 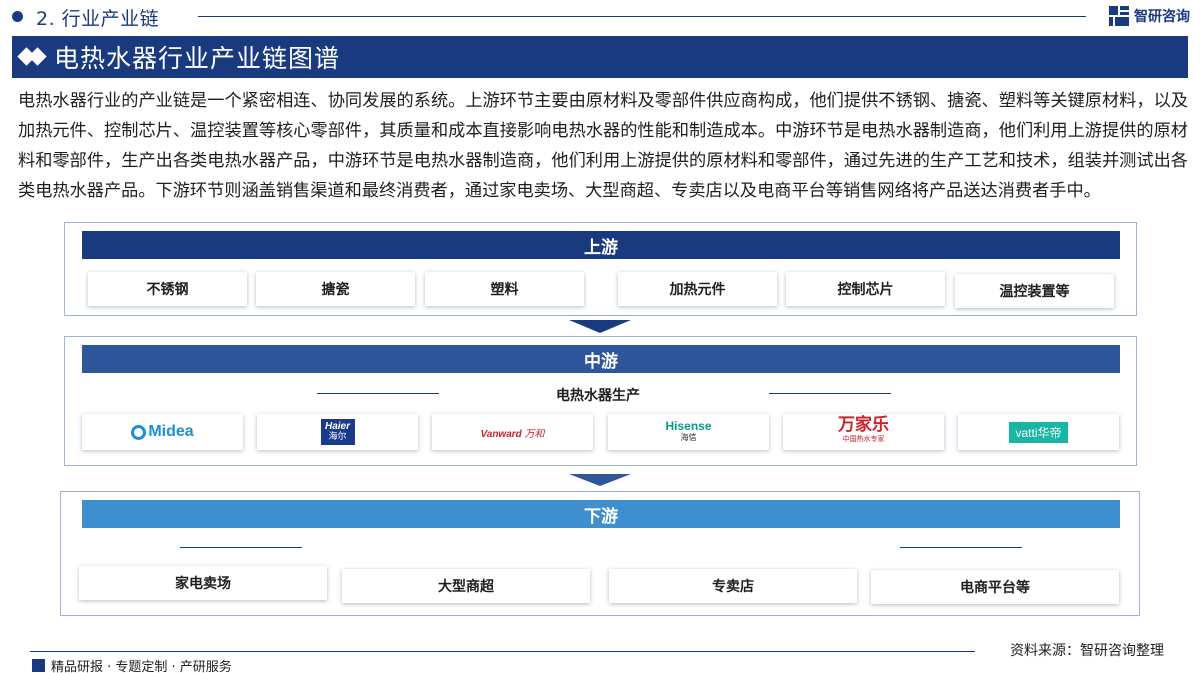 I want to click on upstream-item: 加热元件, so click(x=697, y=289).